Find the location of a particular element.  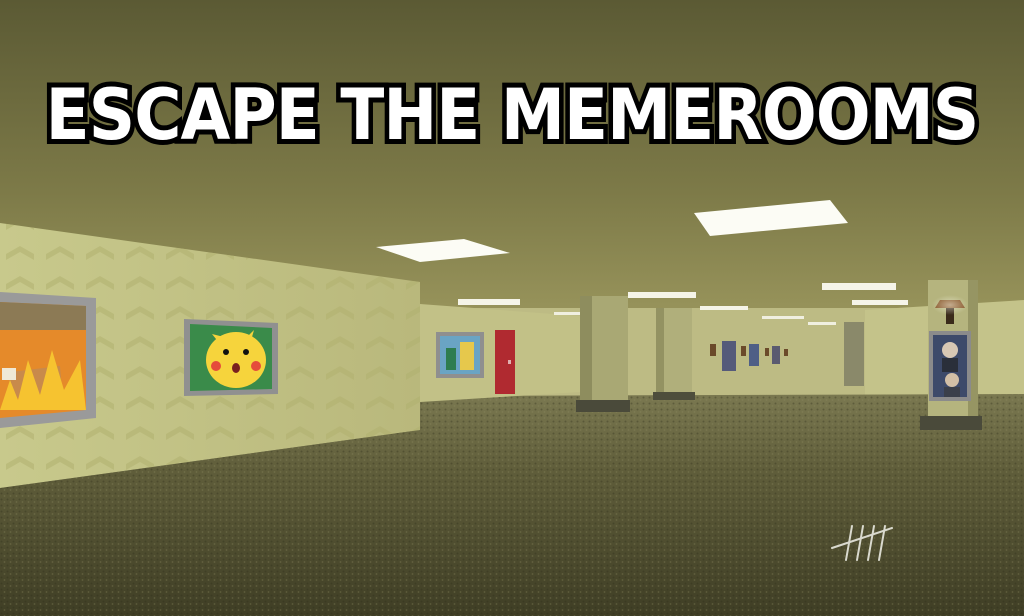

surprised-pikachu-painting is located at coordinates (231, 357).